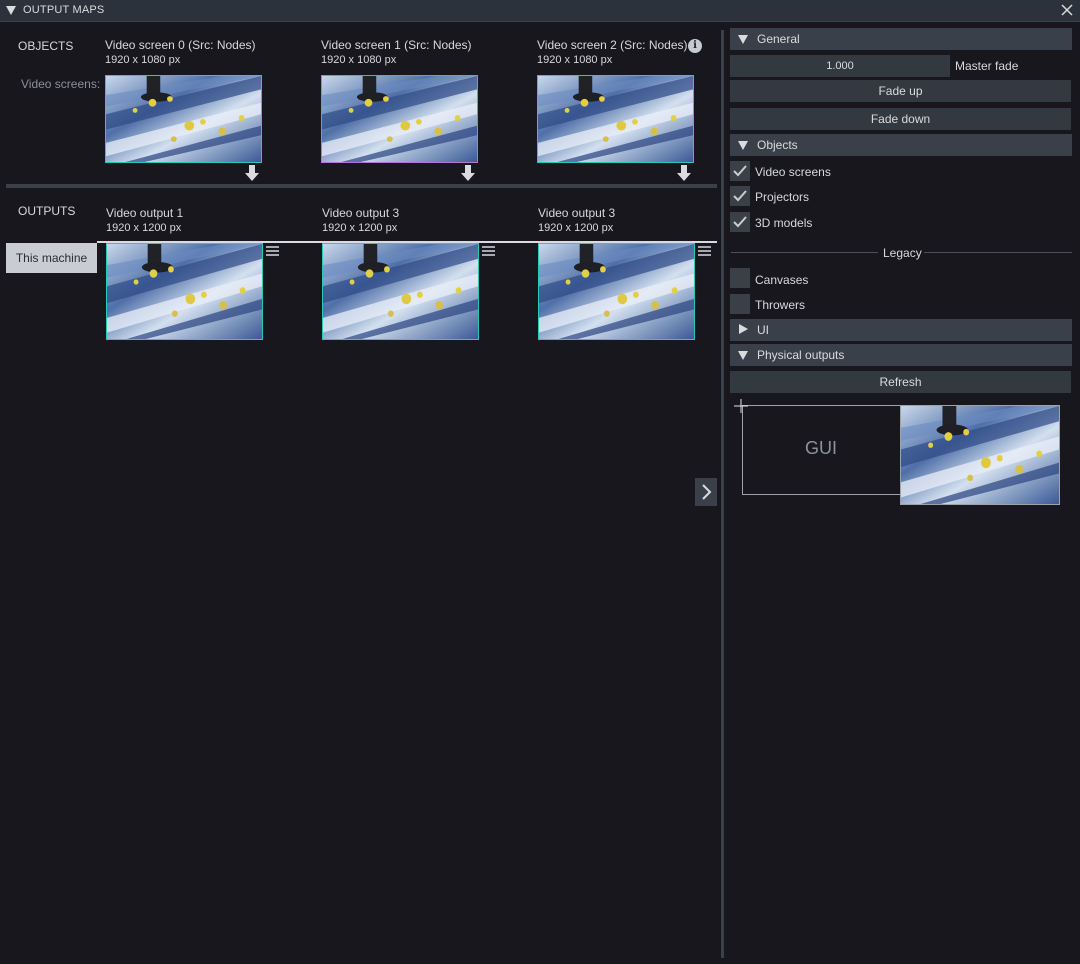 This screenshot has width=1080, height=964. I want to click on window-titlebar: OUTPUT MAPS, so click(540, 11).